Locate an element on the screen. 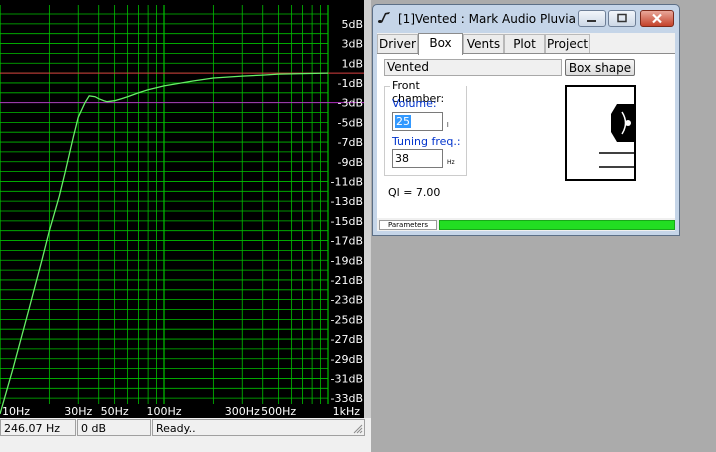 This screenshot has height=452, width=716. x-tick-label: 1kHz is located at coordinates (347, 411).